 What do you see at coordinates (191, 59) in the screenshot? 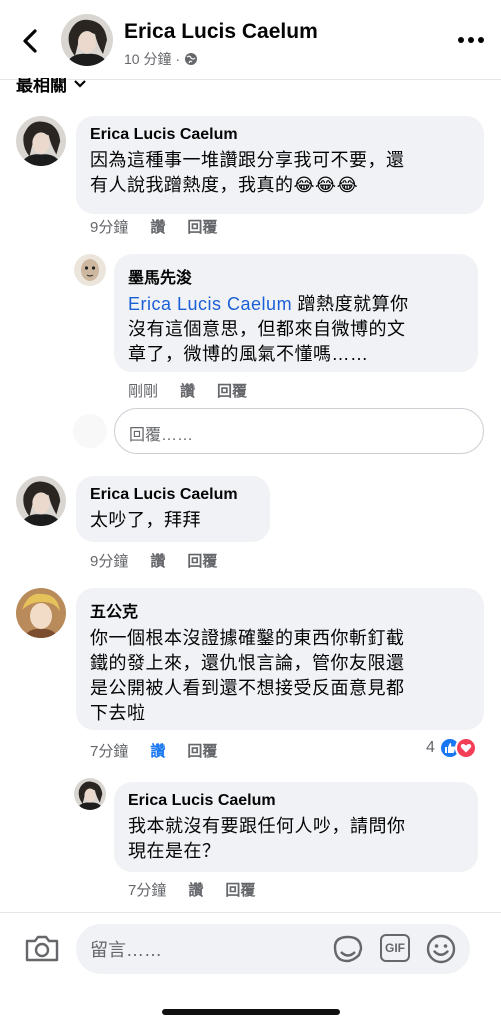
I see `globe-icon` at bounding box center [191, 59].